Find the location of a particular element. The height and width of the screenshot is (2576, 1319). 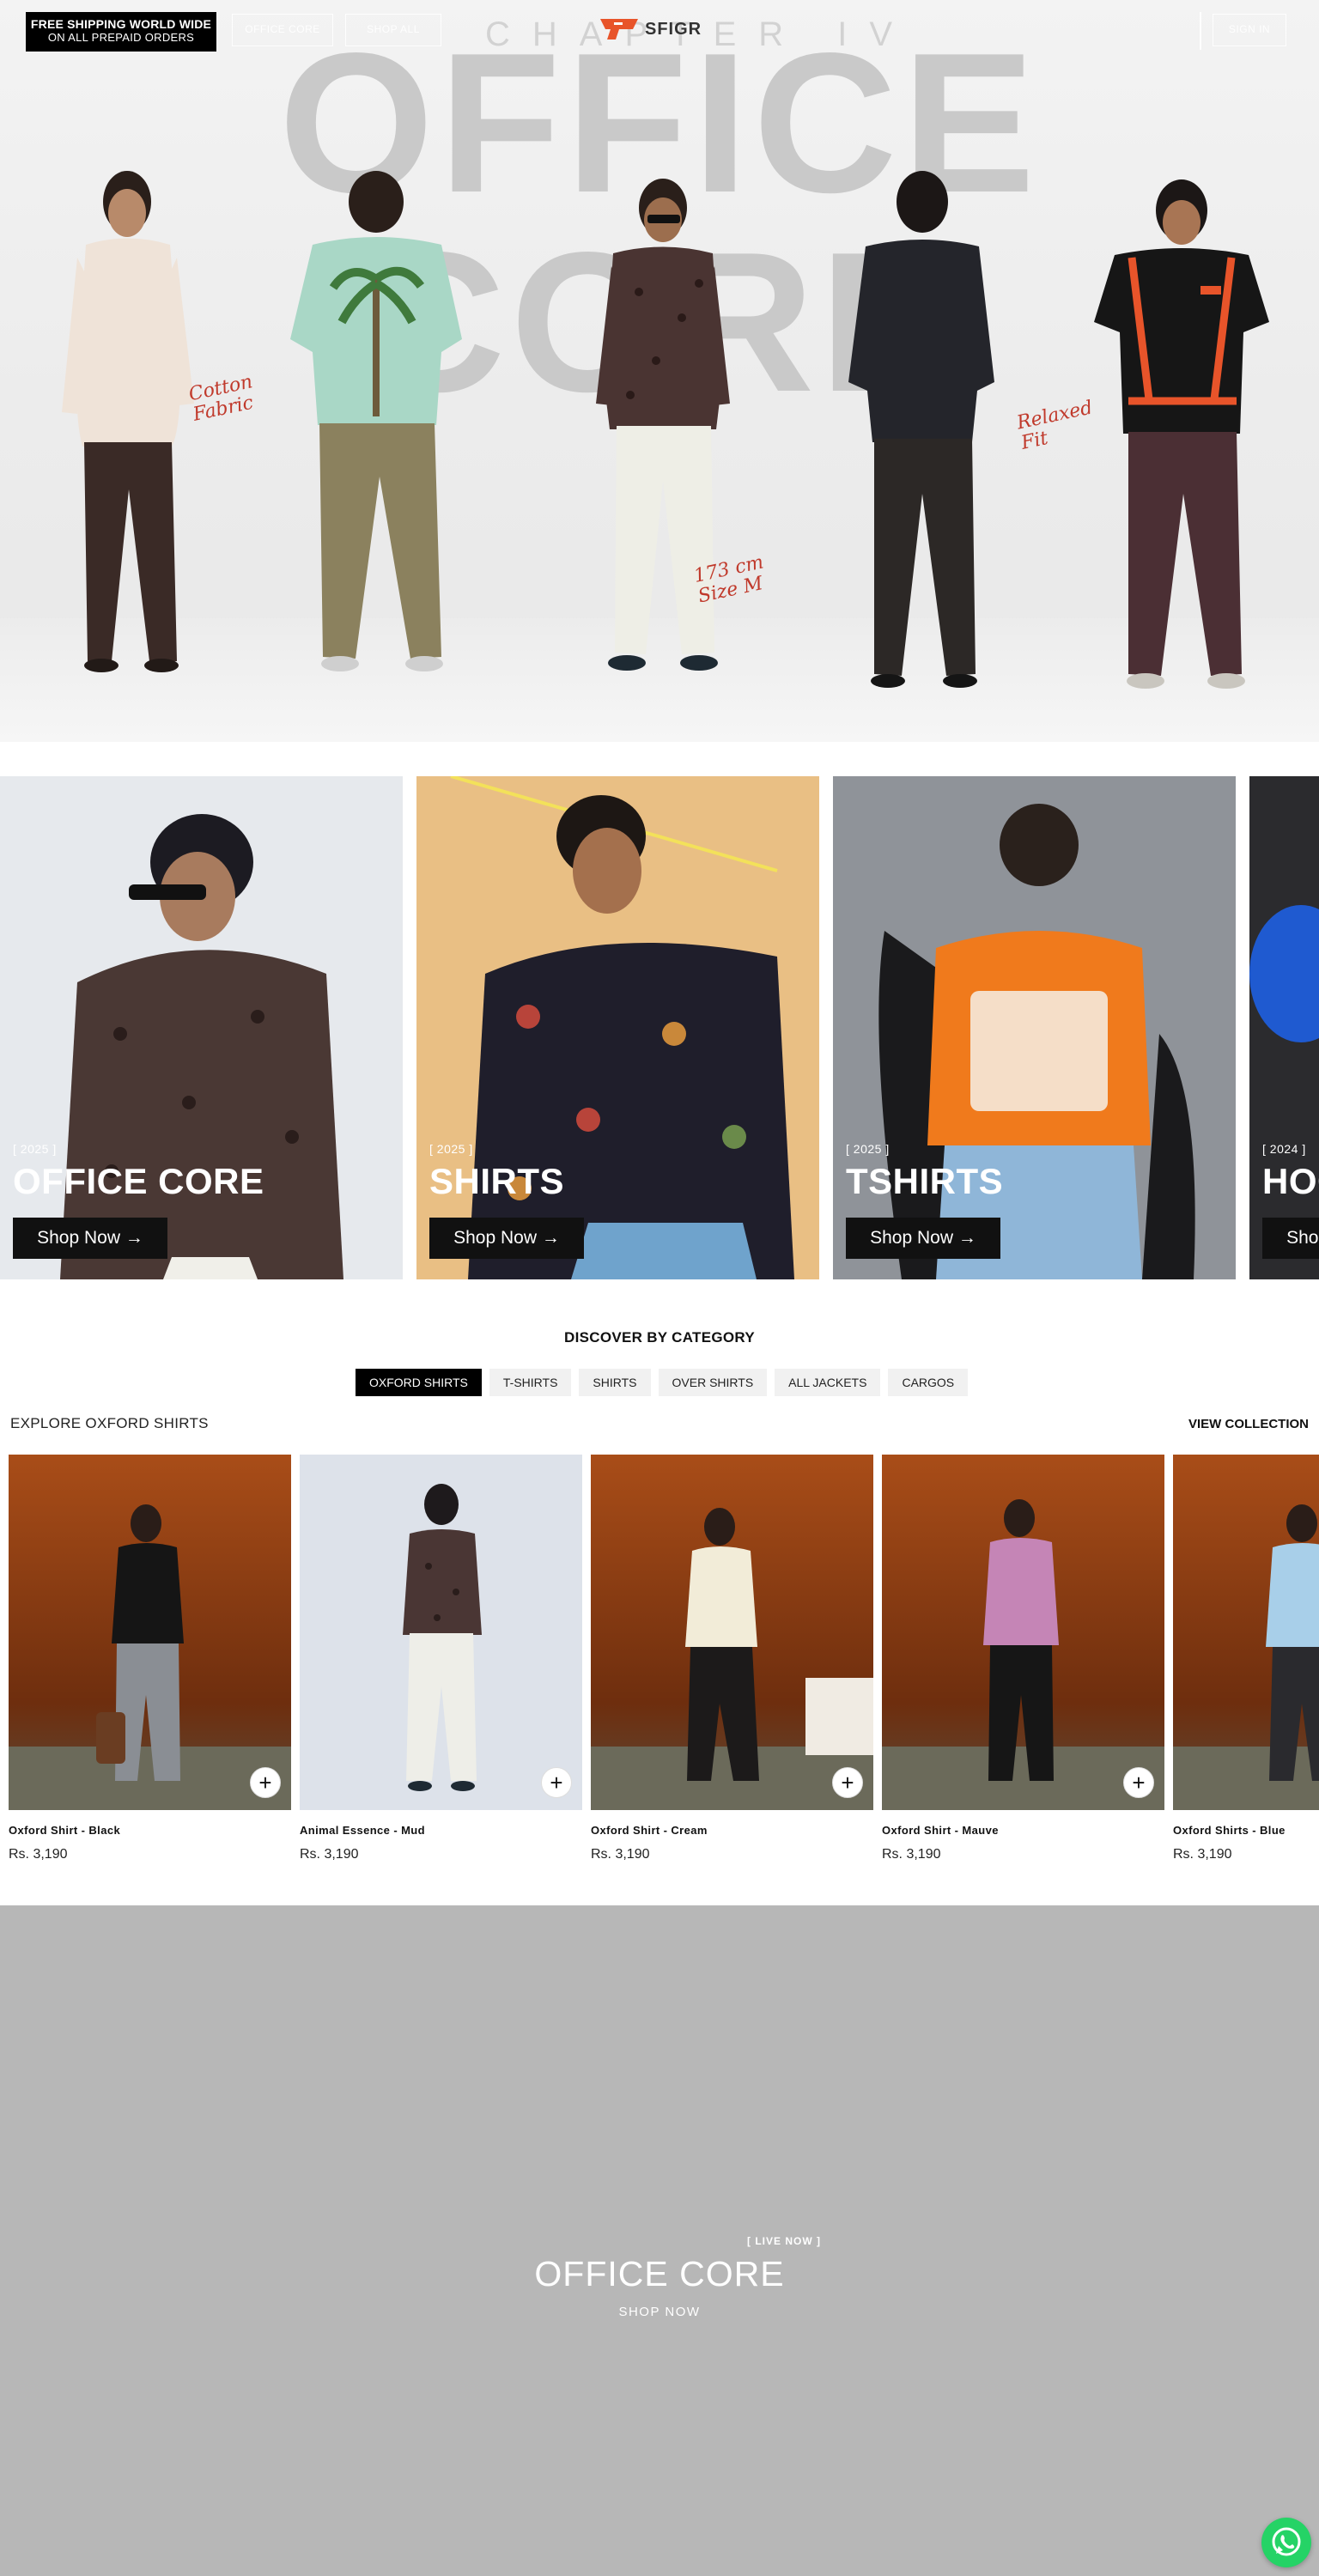

product-card: + Oxford Shirt - Cream Rs. 3,190 is located at coordinates (732, 1658).